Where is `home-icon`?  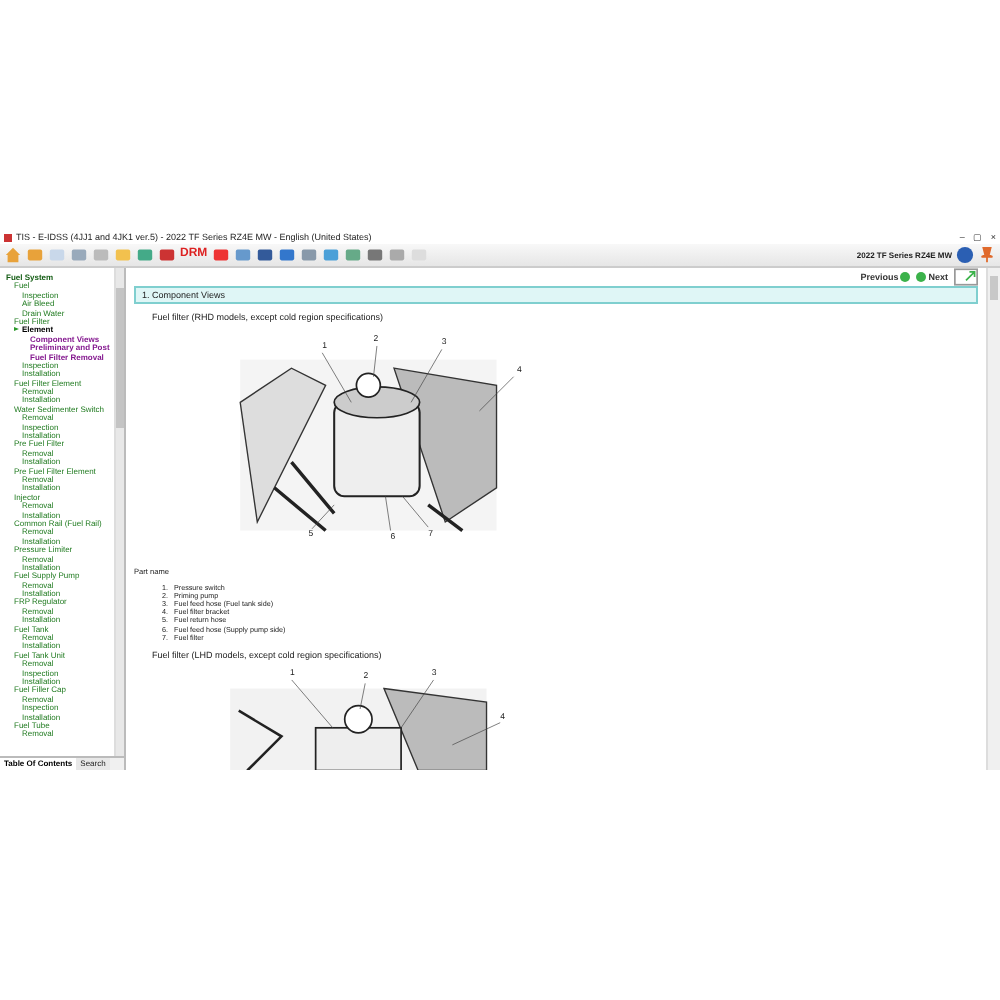 home-icon is located at coordinates (13, 255).